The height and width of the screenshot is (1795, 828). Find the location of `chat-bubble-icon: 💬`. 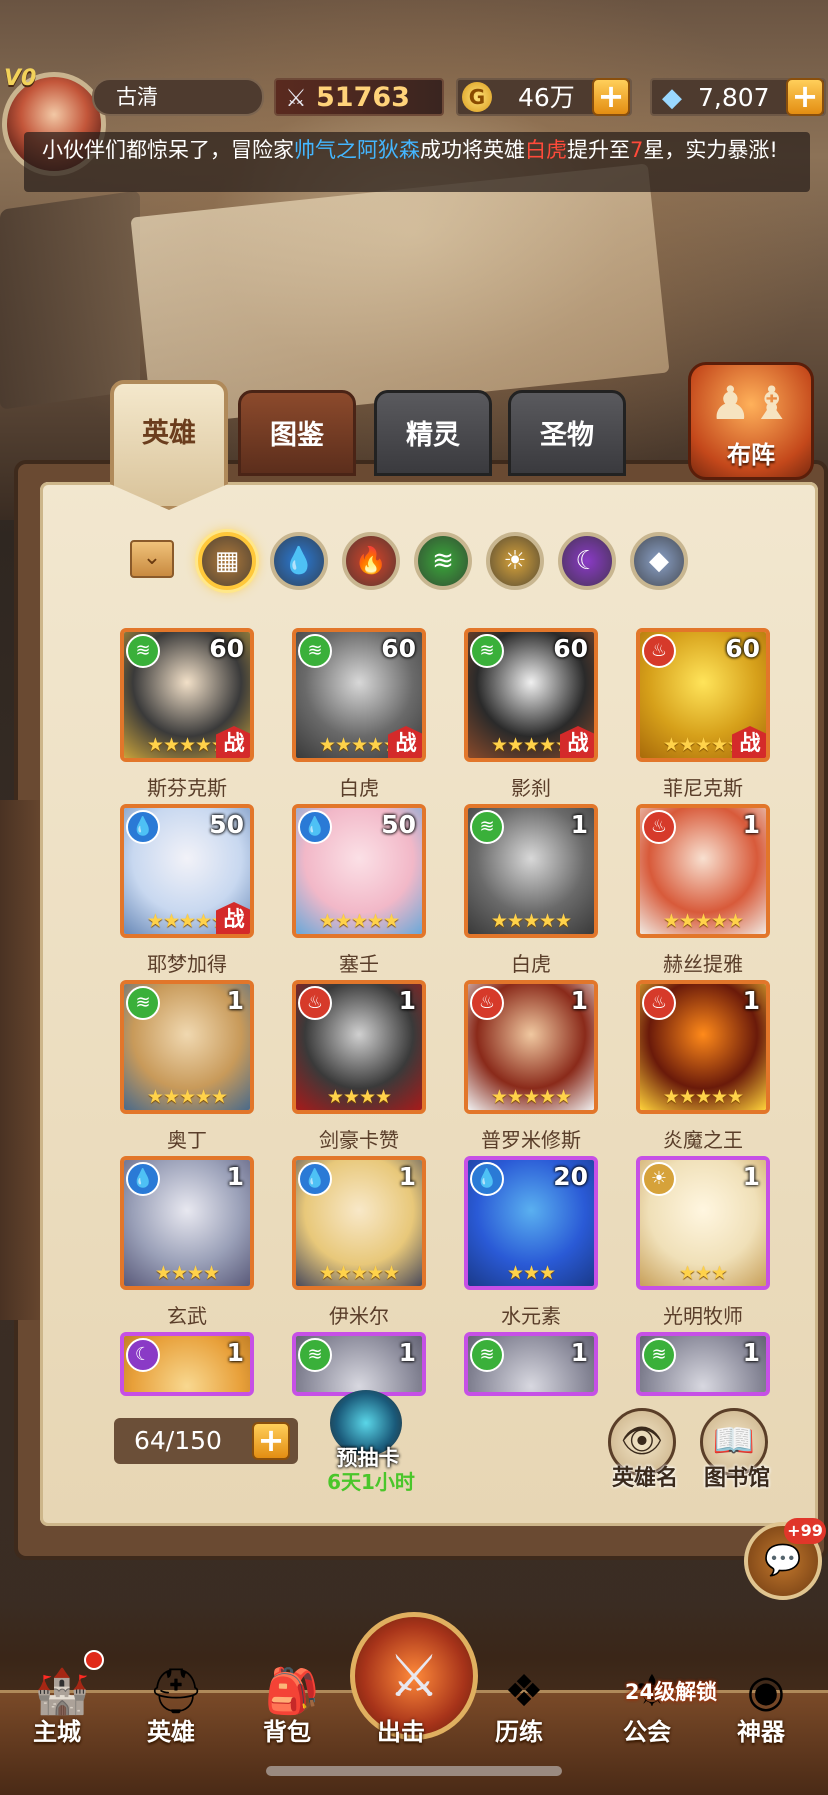

chat-bubble-icon: 💬 is located at coordinates (783, 1560).